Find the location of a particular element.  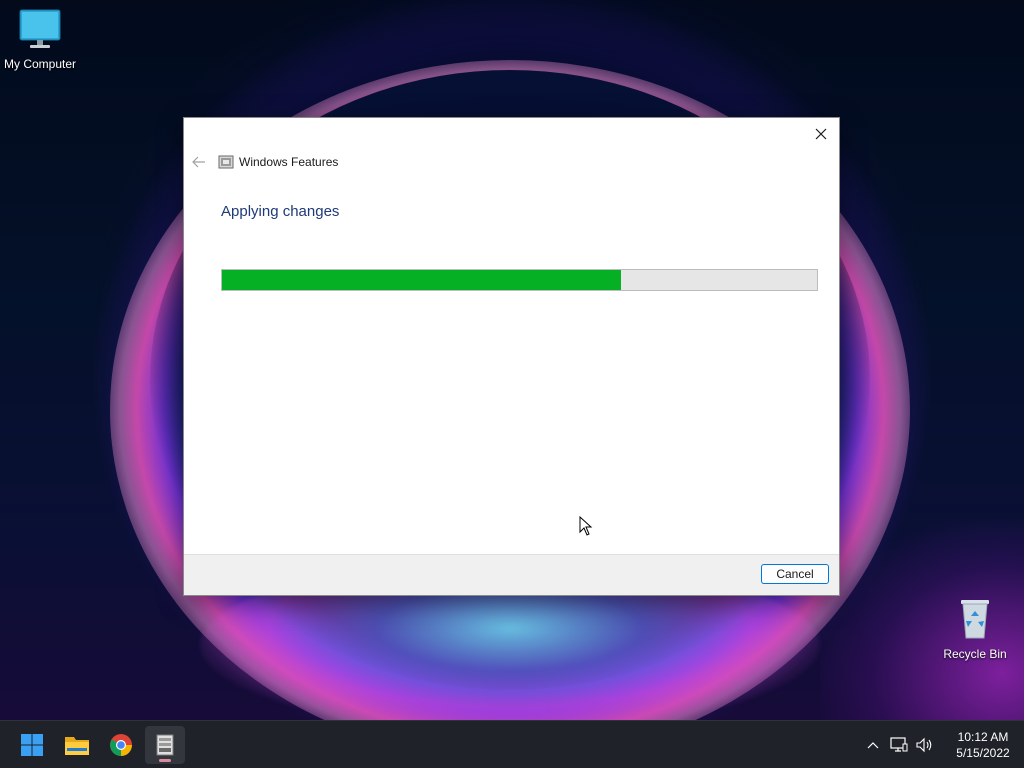

taskbar-clock: 10:12 AM 5/15/2022 is located at coordinates (983, 745).